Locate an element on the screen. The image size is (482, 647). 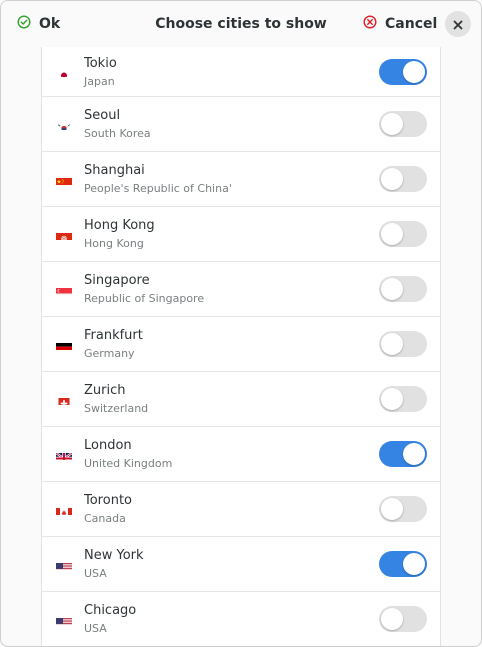
flag-canada-icon is located at coordinates (64, 509).